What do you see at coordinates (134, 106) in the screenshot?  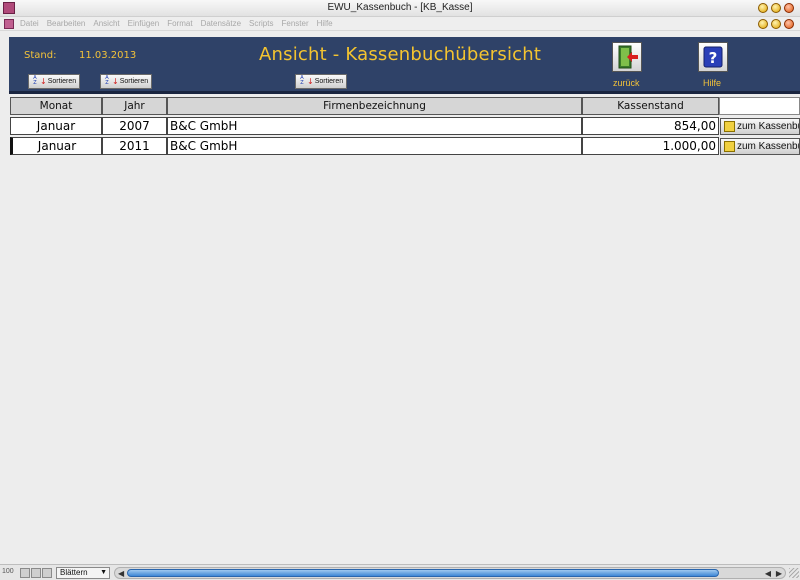 I see `column-header-jahr: Jahr` at bounding box center [134, 106].